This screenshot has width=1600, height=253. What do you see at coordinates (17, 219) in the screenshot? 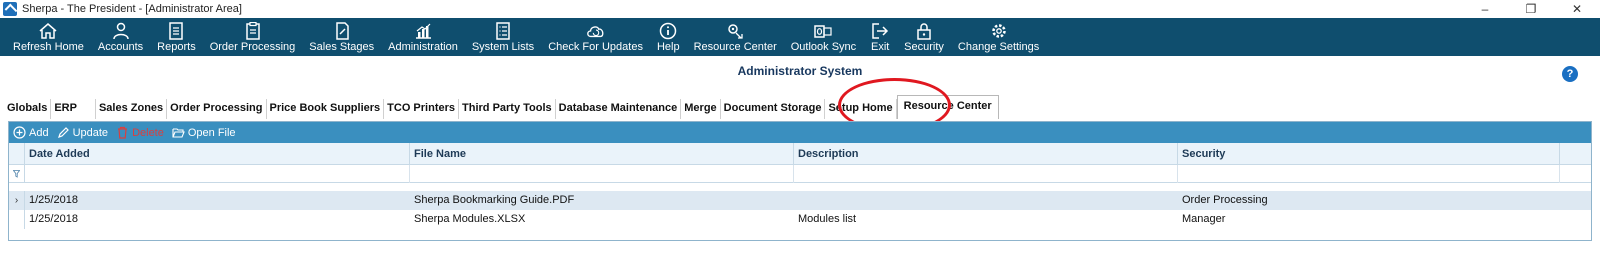
I see `row-indicator` at bounding box center [17, 219].